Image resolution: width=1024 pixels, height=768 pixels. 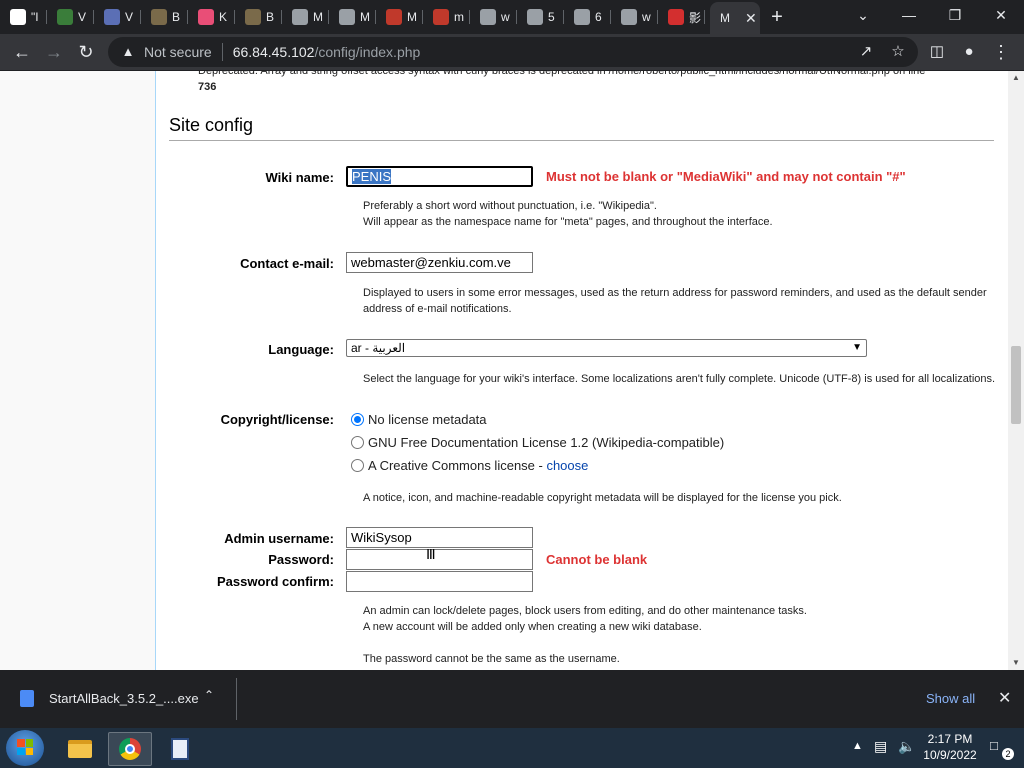 I want to click on admin-username-label: Admin username:, so click(x=279, y=538).